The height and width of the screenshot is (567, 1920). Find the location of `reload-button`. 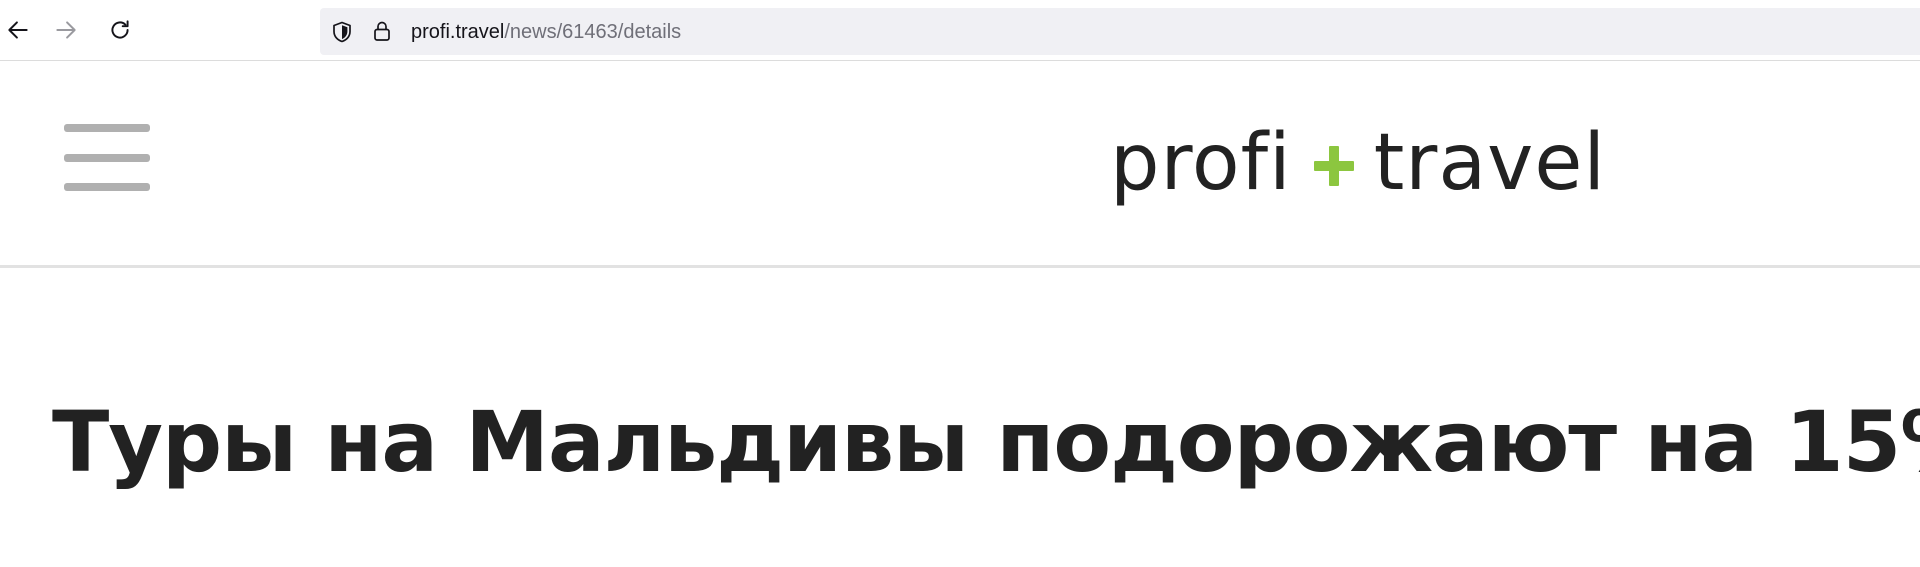

reload-button is located at coordinates (120, 30).